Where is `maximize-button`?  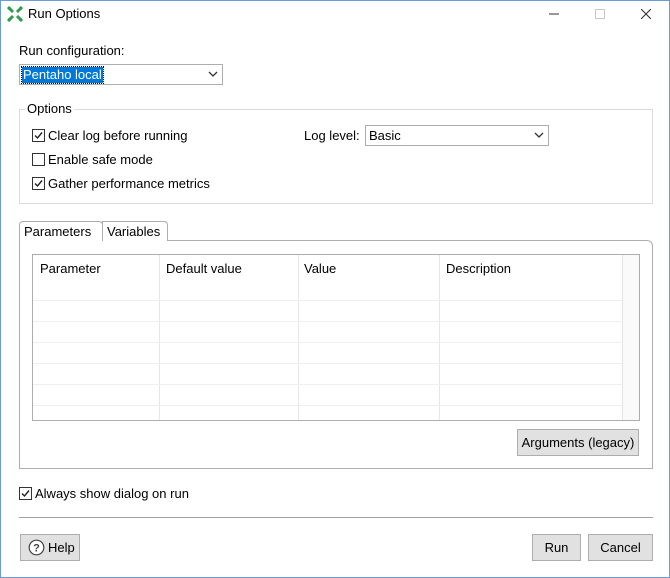
maximize-button is located at coordinates (600, 14).